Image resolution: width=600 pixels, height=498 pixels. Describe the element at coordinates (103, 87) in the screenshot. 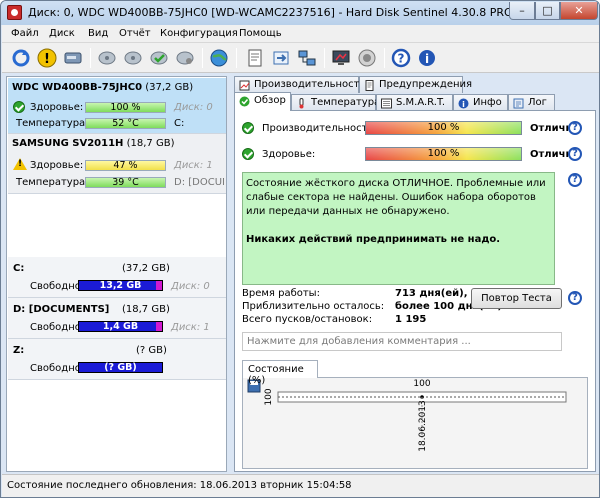

I see `disk-0-title: WDC WD400BB-75JHC0 (37,2 GB)` at that location.